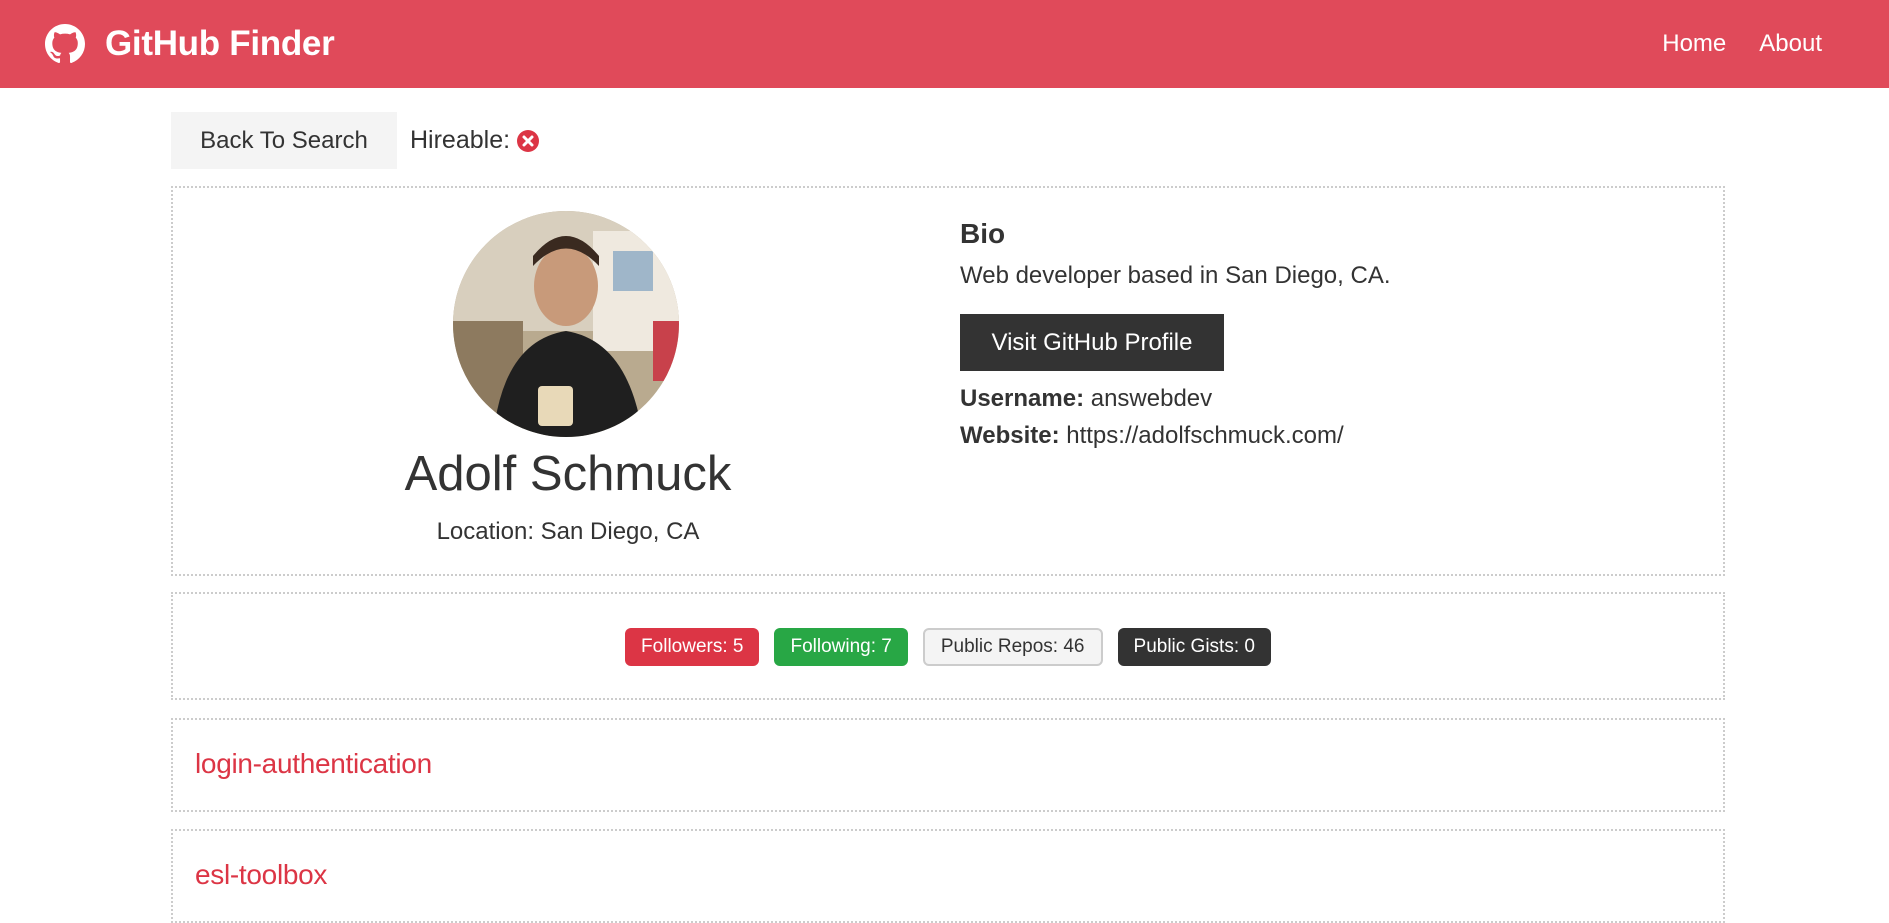 The width and height of the screenshot is (1889, 923). What do you see at coordinates (1092, 342) in the screenshot?
I see `visit-github-profile-button: Visit GitHub Profile` at bounding box center [1092, 342].